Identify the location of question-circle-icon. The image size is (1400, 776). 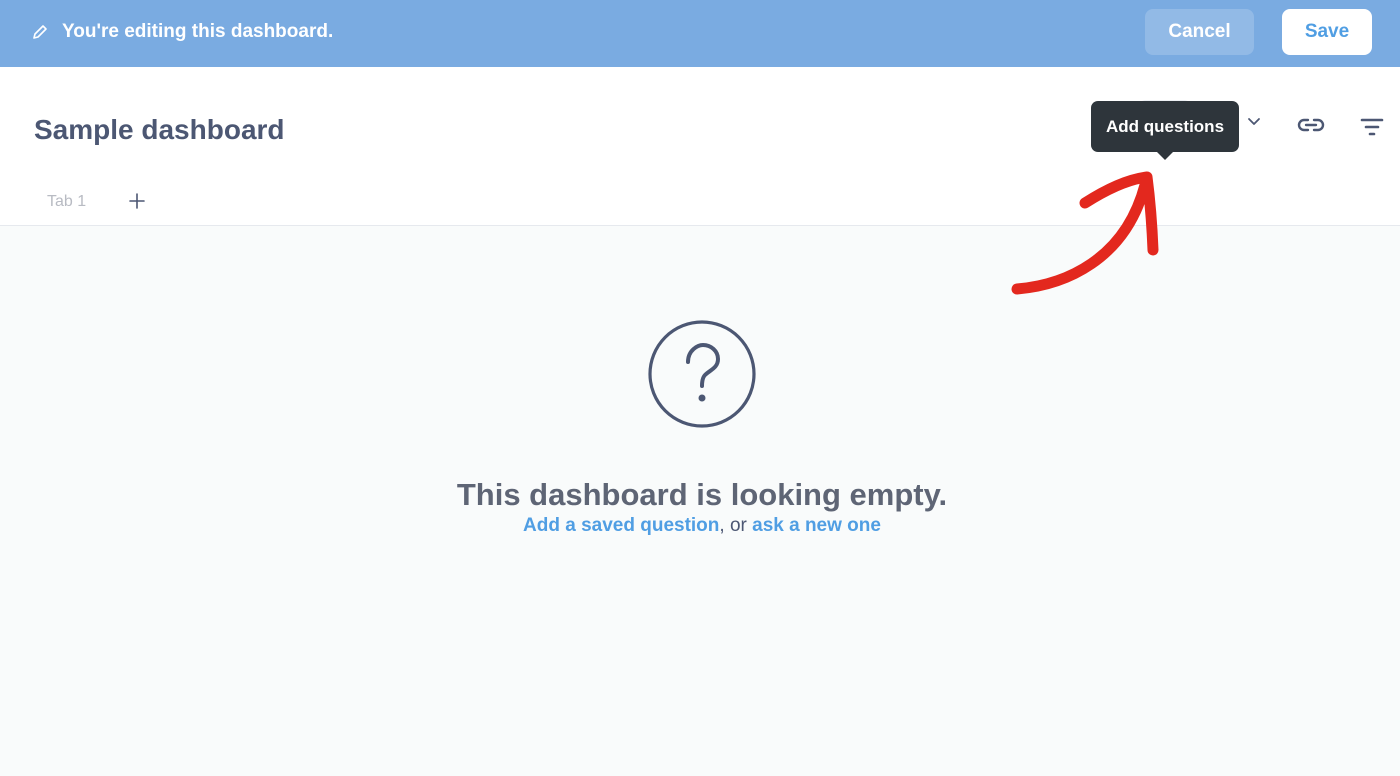
(702, 374).